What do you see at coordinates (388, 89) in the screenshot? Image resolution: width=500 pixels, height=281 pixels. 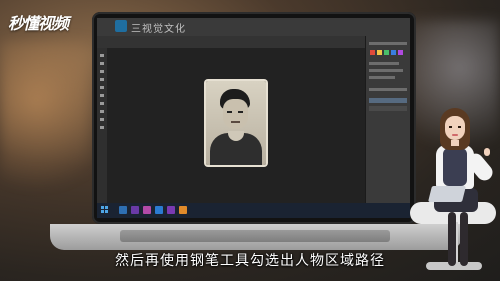 I see `layers-tab` at bounding box center [388, 89].